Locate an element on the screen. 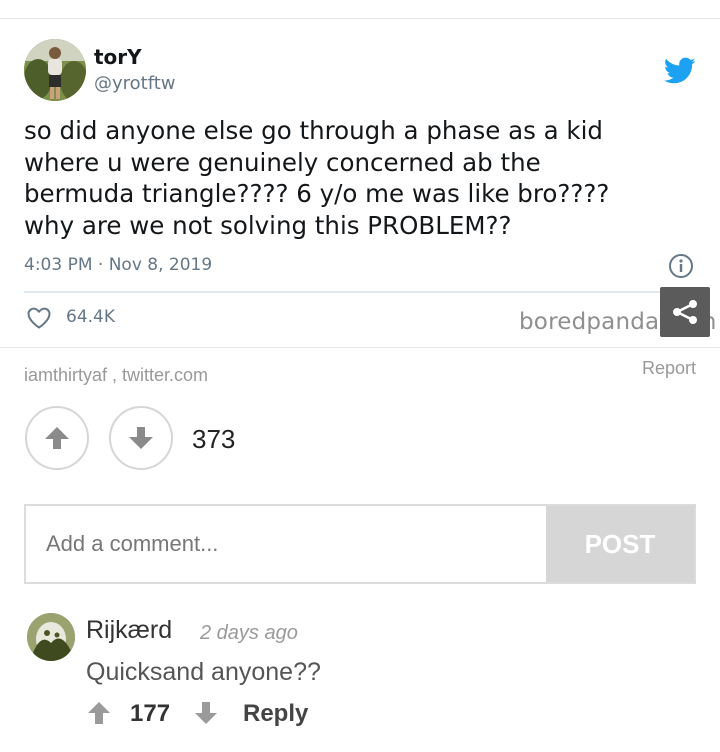 The height and width of the screenshot is (752, 720). comment-downvote-icon is located at coordinates (206, 713).